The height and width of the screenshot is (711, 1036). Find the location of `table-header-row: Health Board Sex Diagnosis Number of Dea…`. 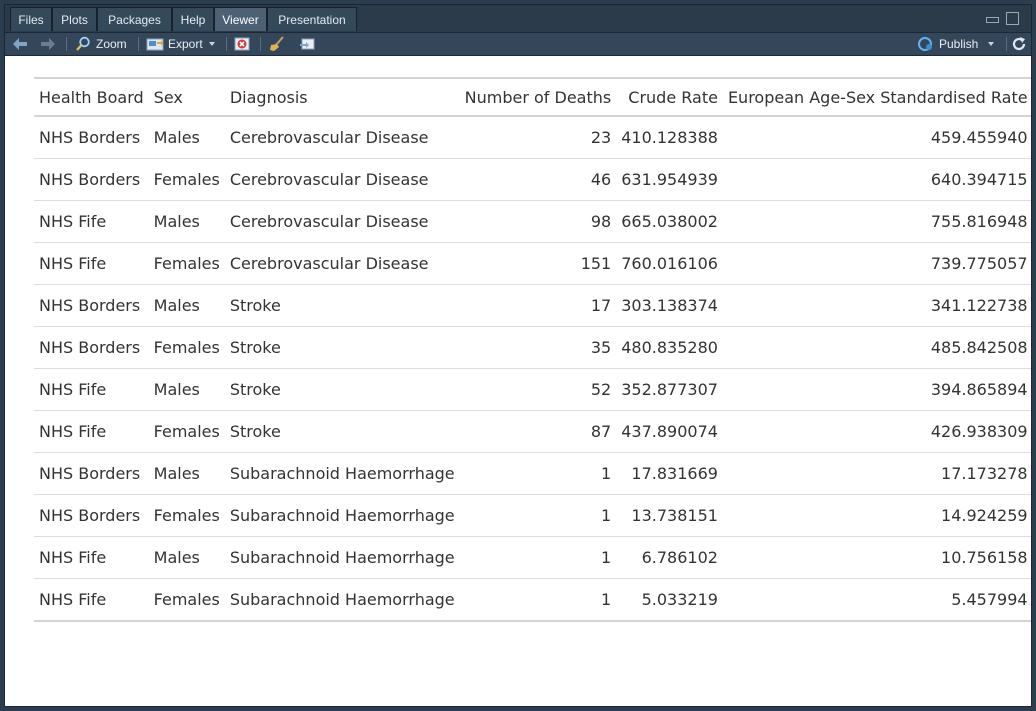

table-header-row: Health Board Sex Diagnosis Number of Dea… is located at coordinates (532, 97).